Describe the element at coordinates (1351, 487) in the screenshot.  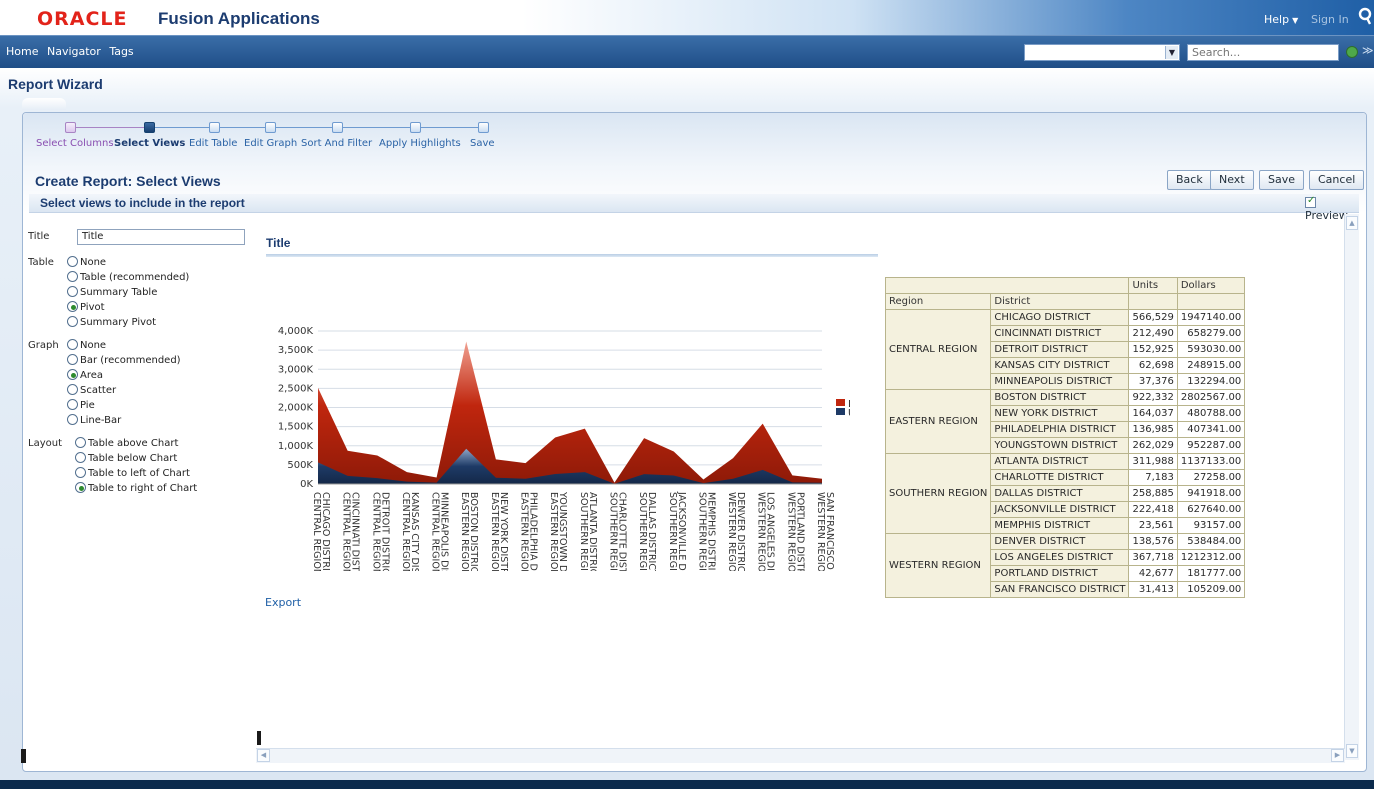
I see `vertical-scrollbar: ▲ ▼` at that location.